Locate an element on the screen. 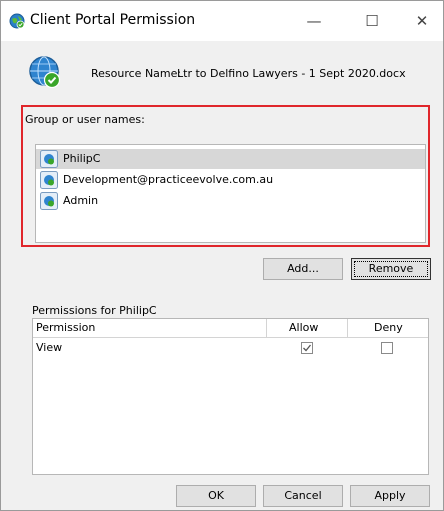 This screenshot has height=511, width=444. title-bar: Client Portal Permission — ☐ ✕ is located at coordinates (222, 21).